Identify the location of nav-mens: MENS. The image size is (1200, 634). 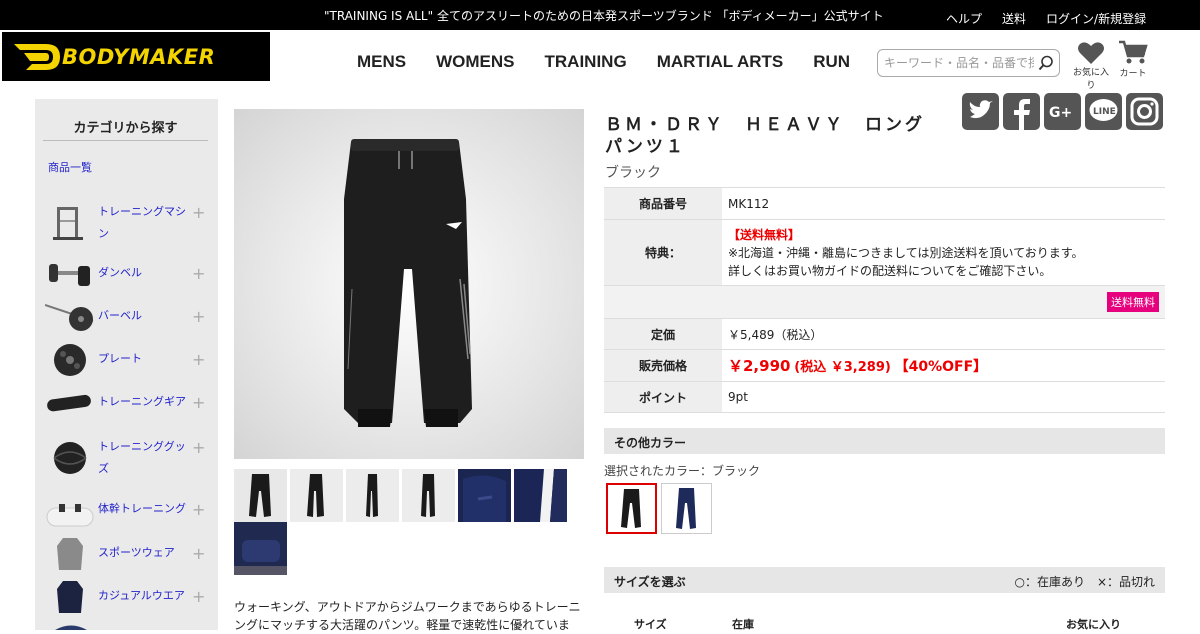
(381, 62).